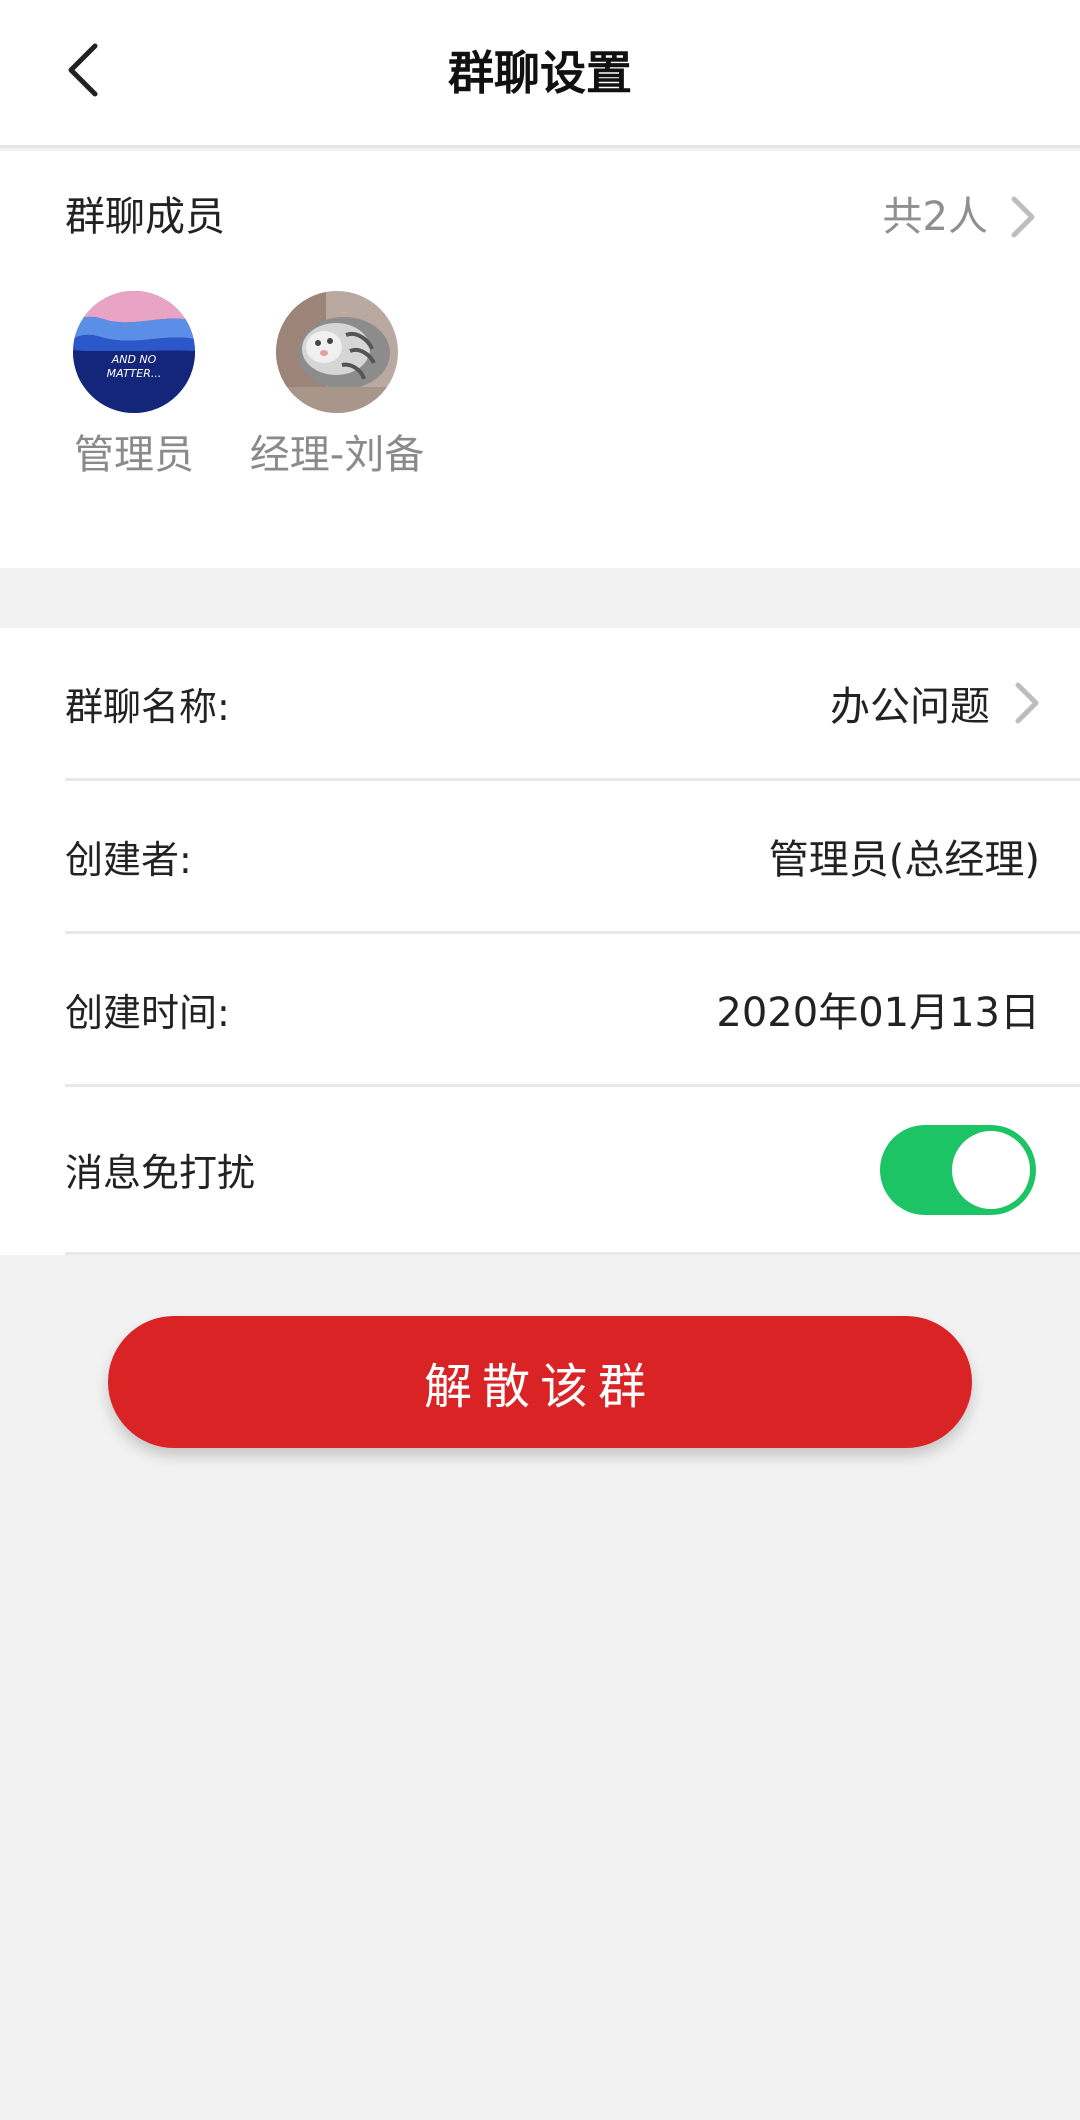 This screenshot has width=1080, height=2120. I want to click on avatar-caption-line1: AND NO, so click(134, 359).